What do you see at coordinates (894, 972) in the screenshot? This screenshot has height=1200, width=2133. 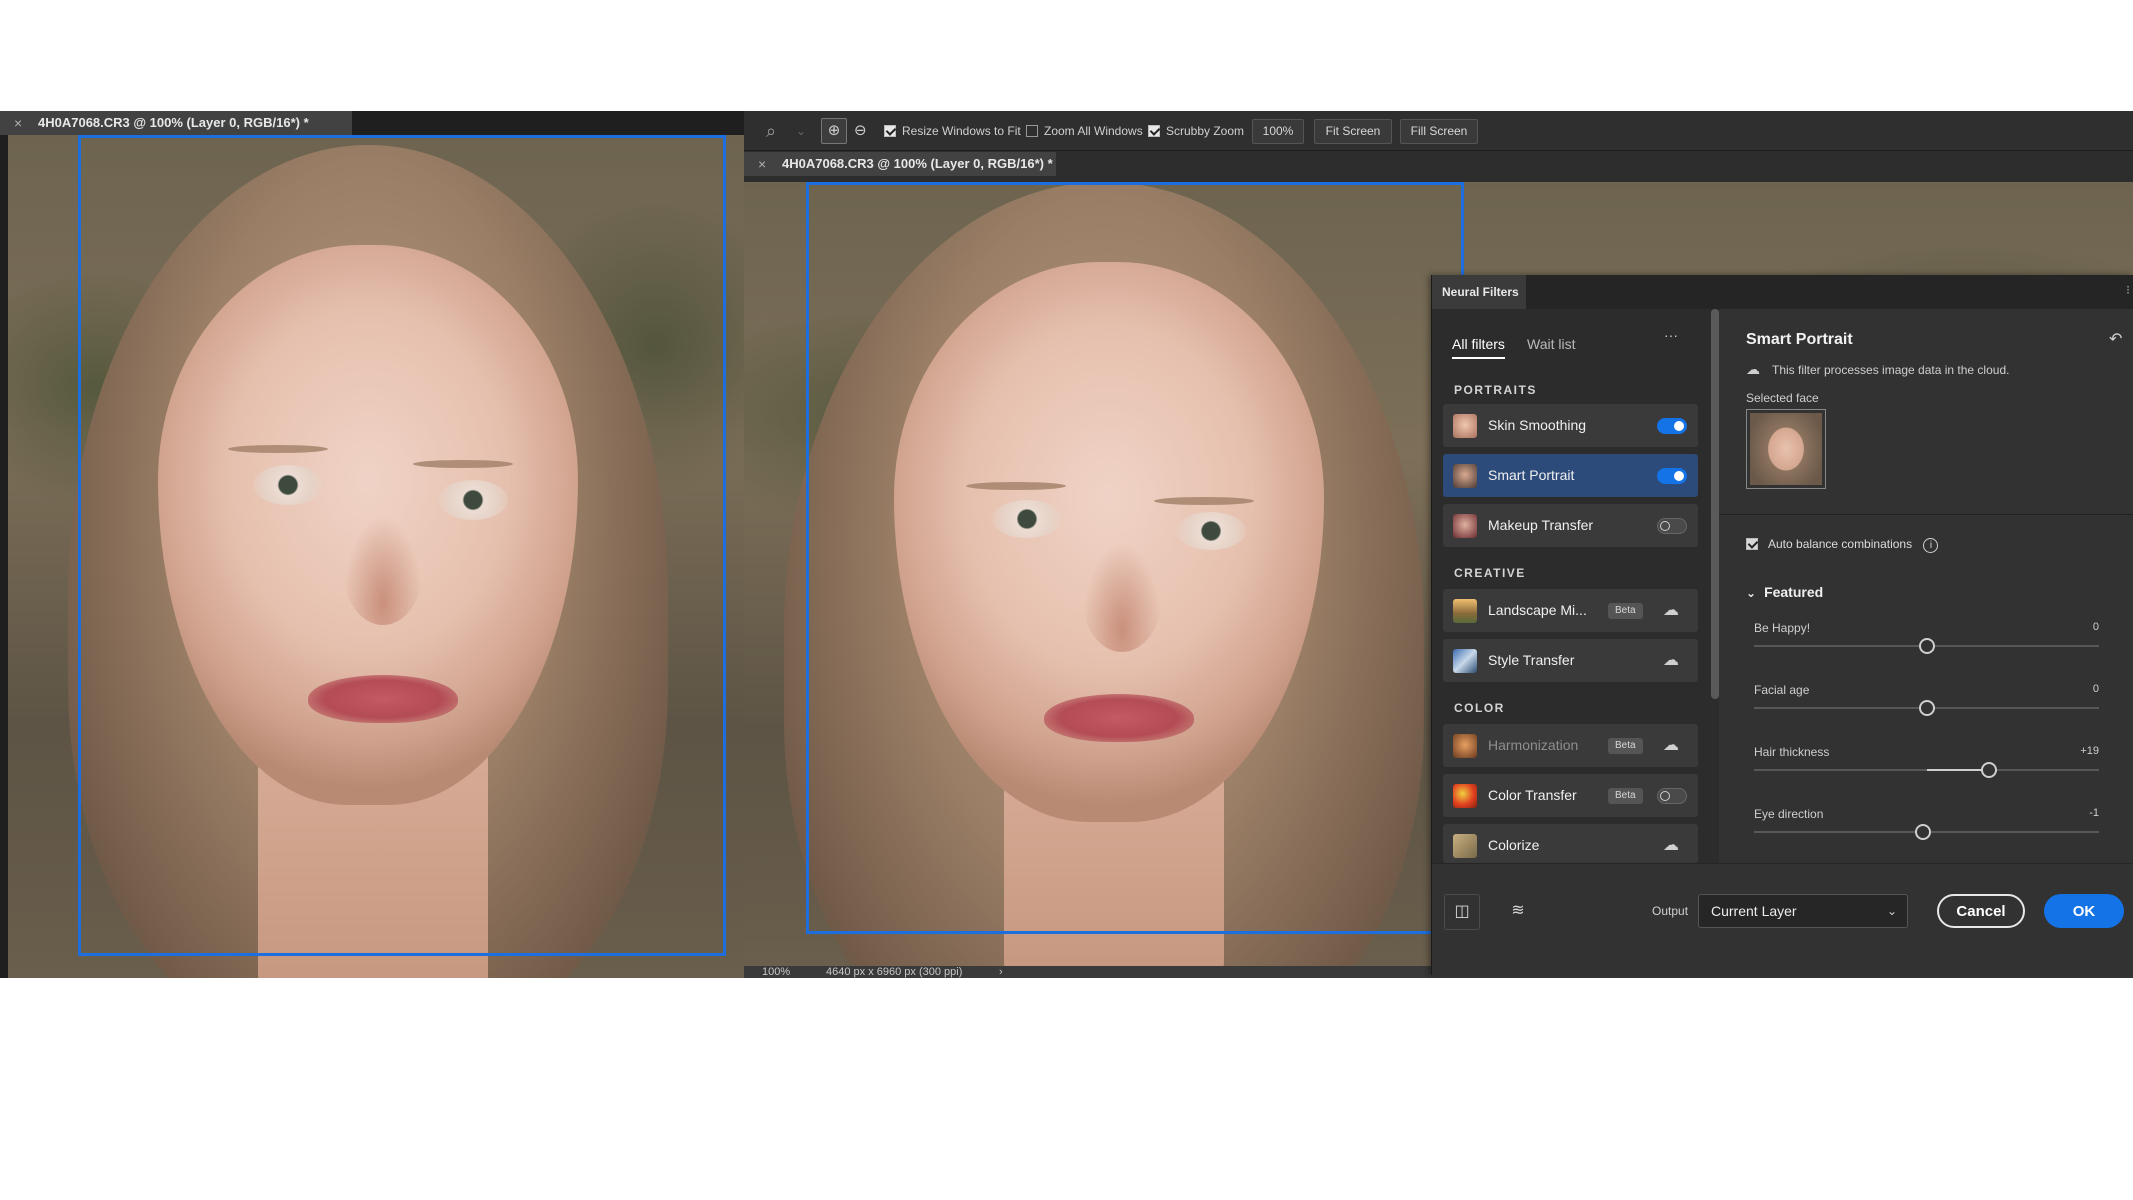 I see `status-doc-size: 4640 px x 6960 px (300 ppi)` at bounding box center [894, 972].